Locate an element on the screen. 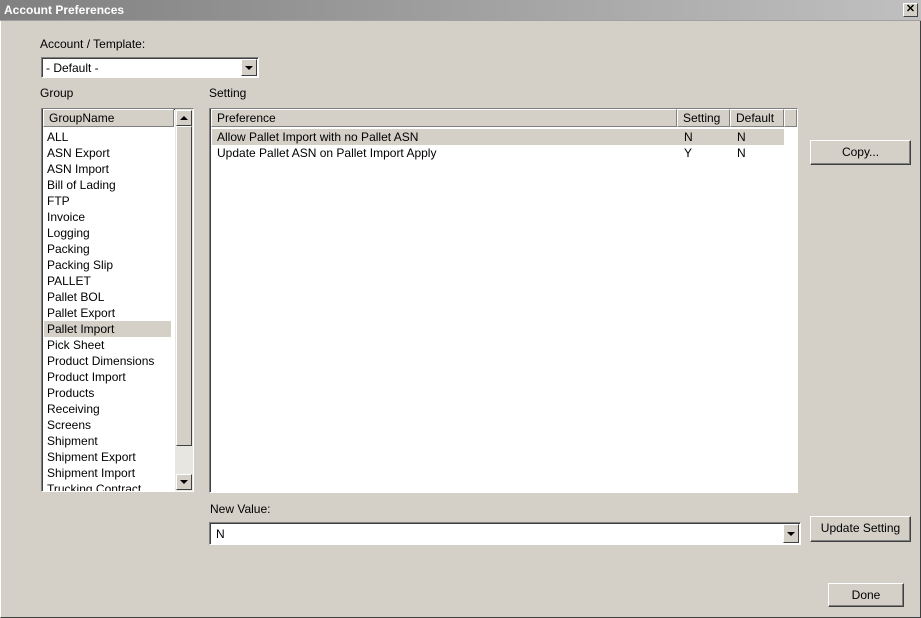 The height and width of the screenshot is (618, 921). scroll-thumb is located at coordinates (184, 286).